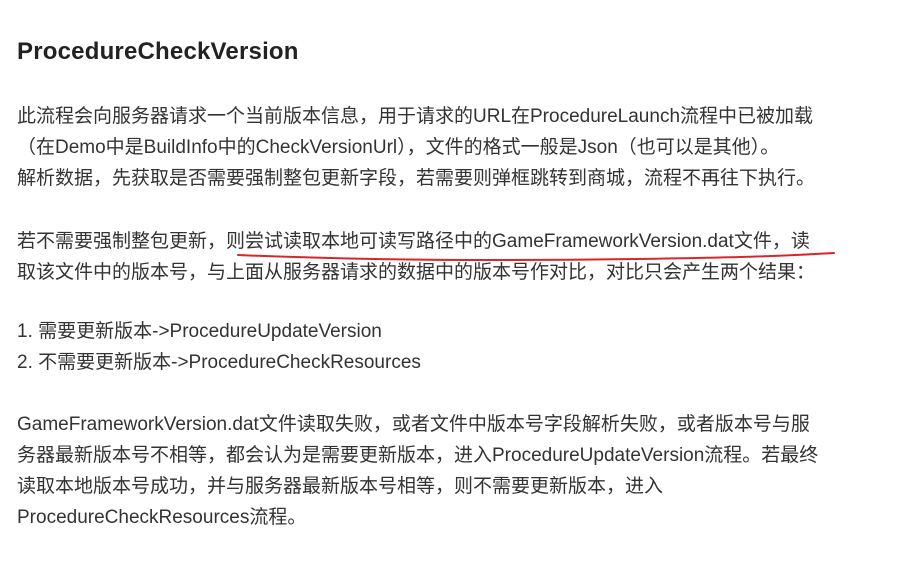 The width and height of the screenshot is (924, 565). I want to click on paragraph-line: 读取本地版本号成功，并与服务器最新版本号相等，则不需要更新版本，进入, so click(340, 486).